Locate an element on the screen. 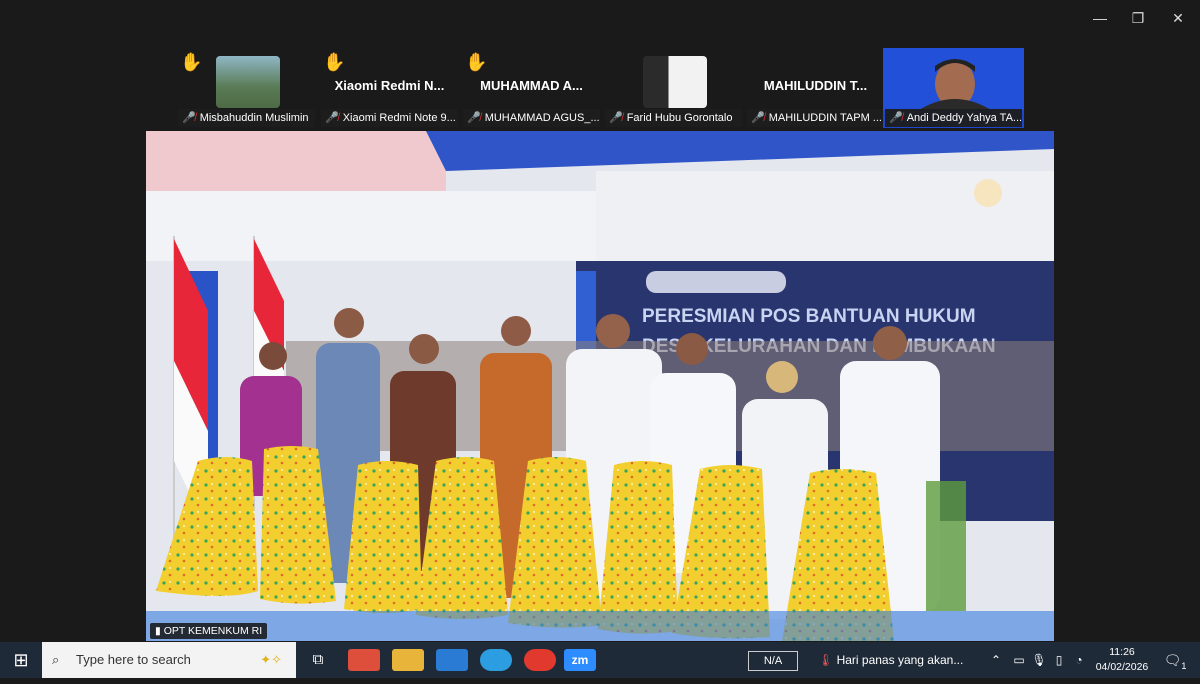 Image resolution: width=1200 pixels, height=684 pixels. thermometer-icon: 🌡 is located at coordinates (826, 660).